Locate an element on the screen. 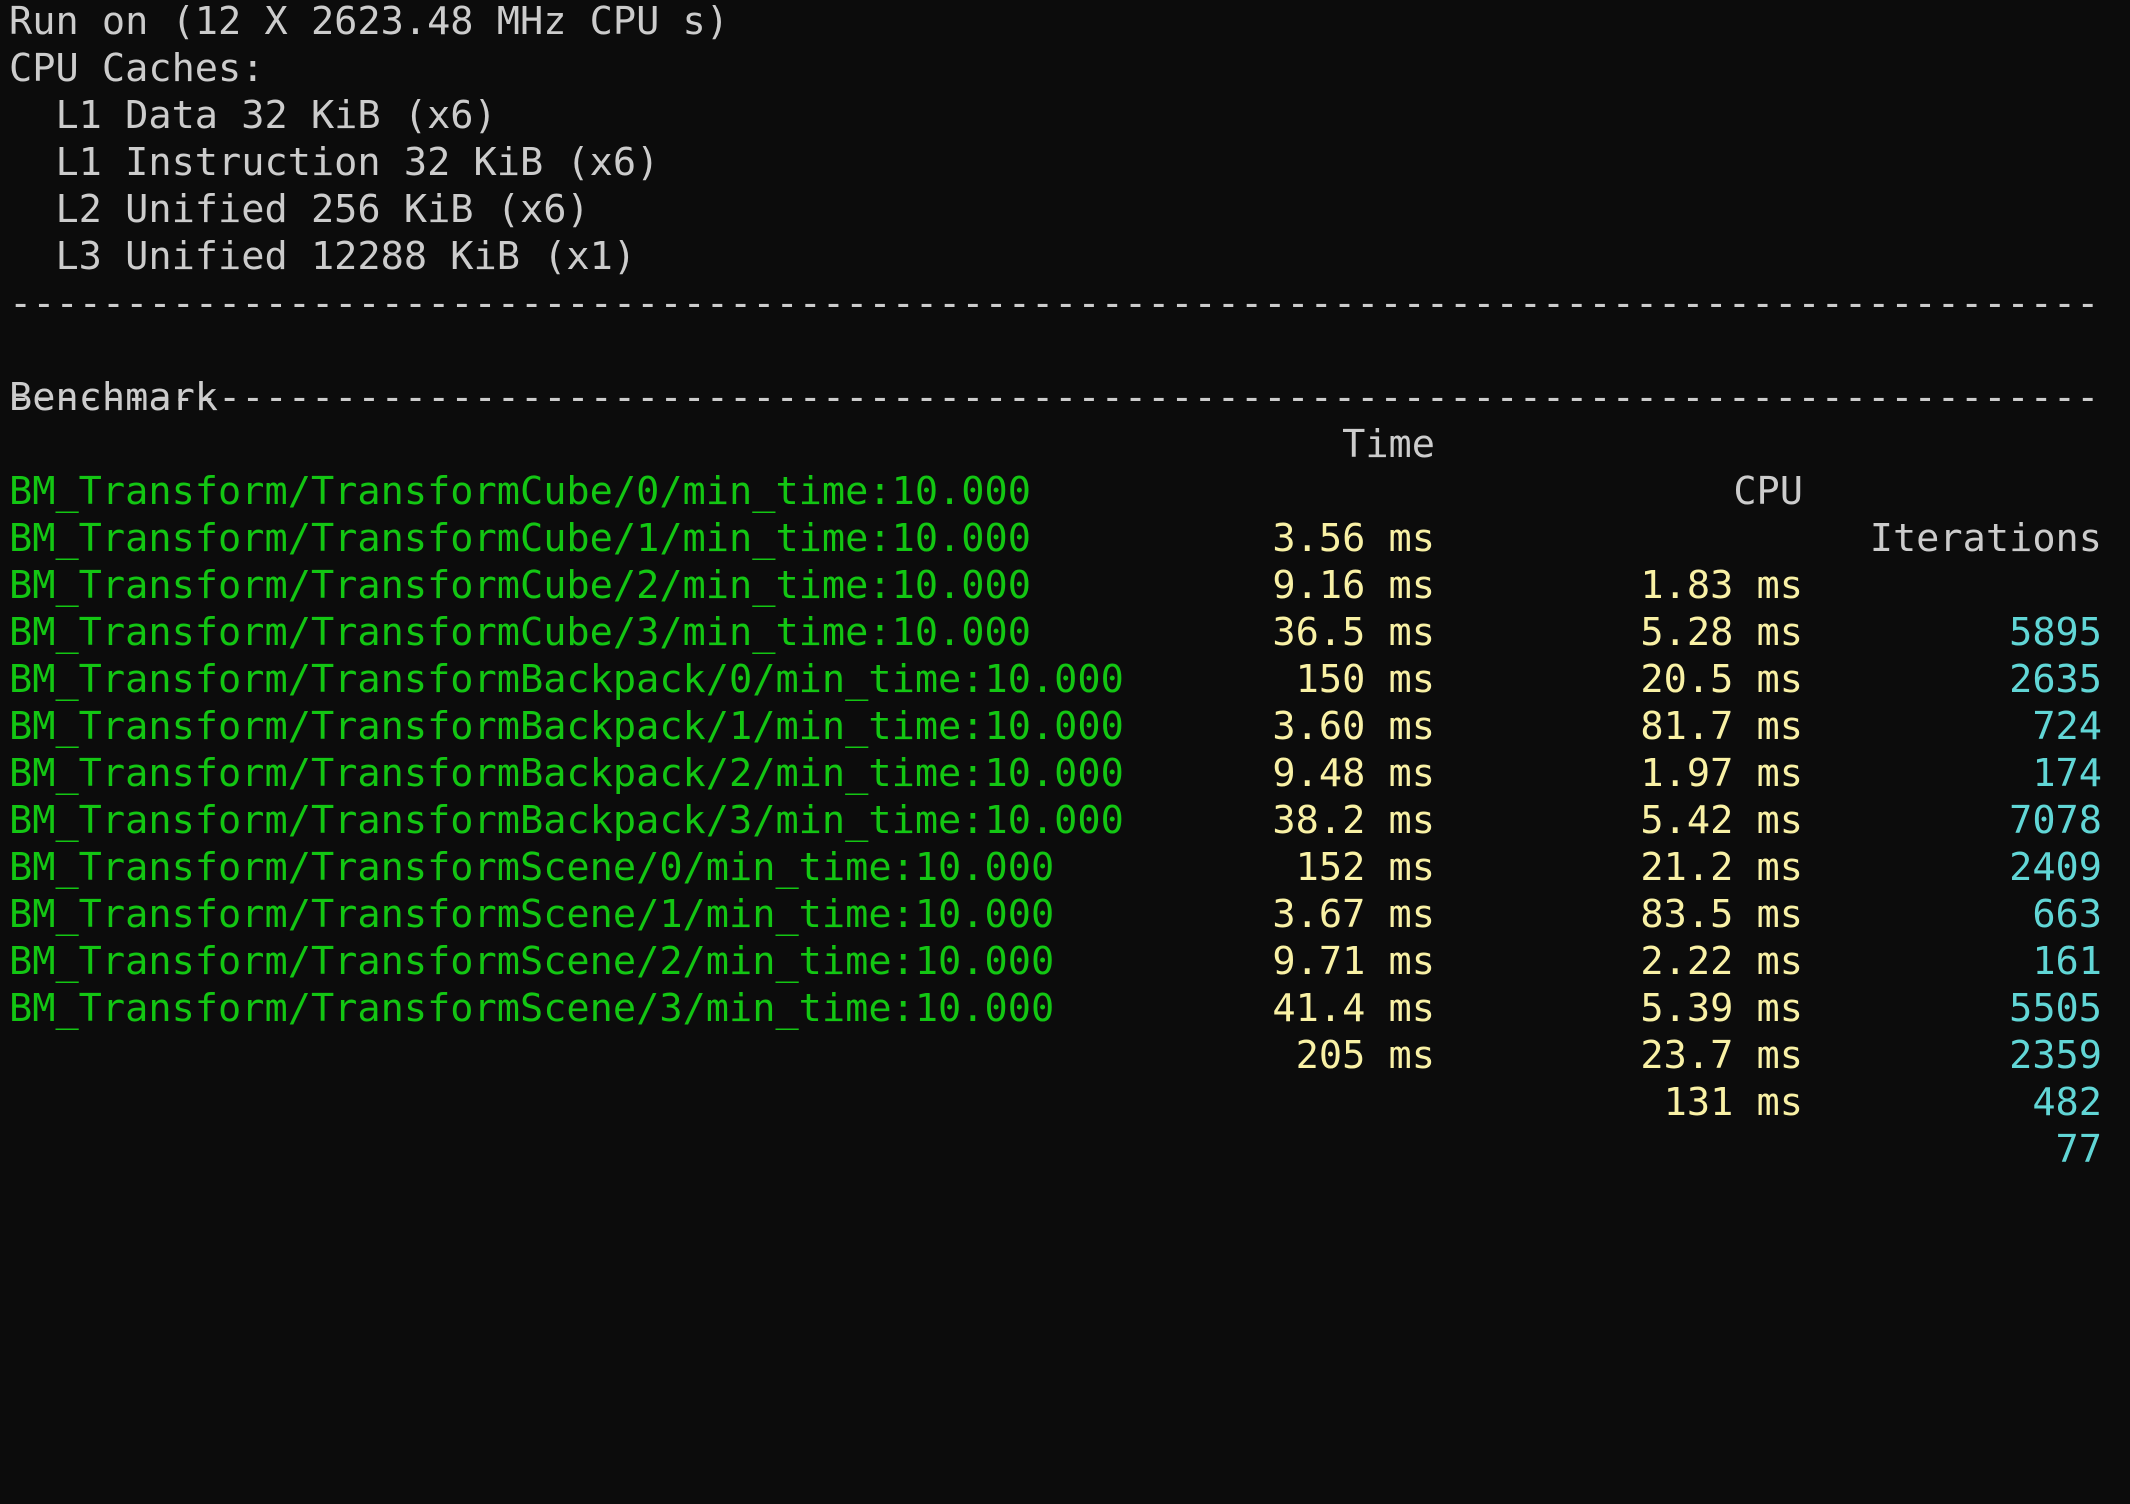 This screenshot has height=1504, width=2130. benchmark-time: 205 ms is located at coordinates (1365, 1055).